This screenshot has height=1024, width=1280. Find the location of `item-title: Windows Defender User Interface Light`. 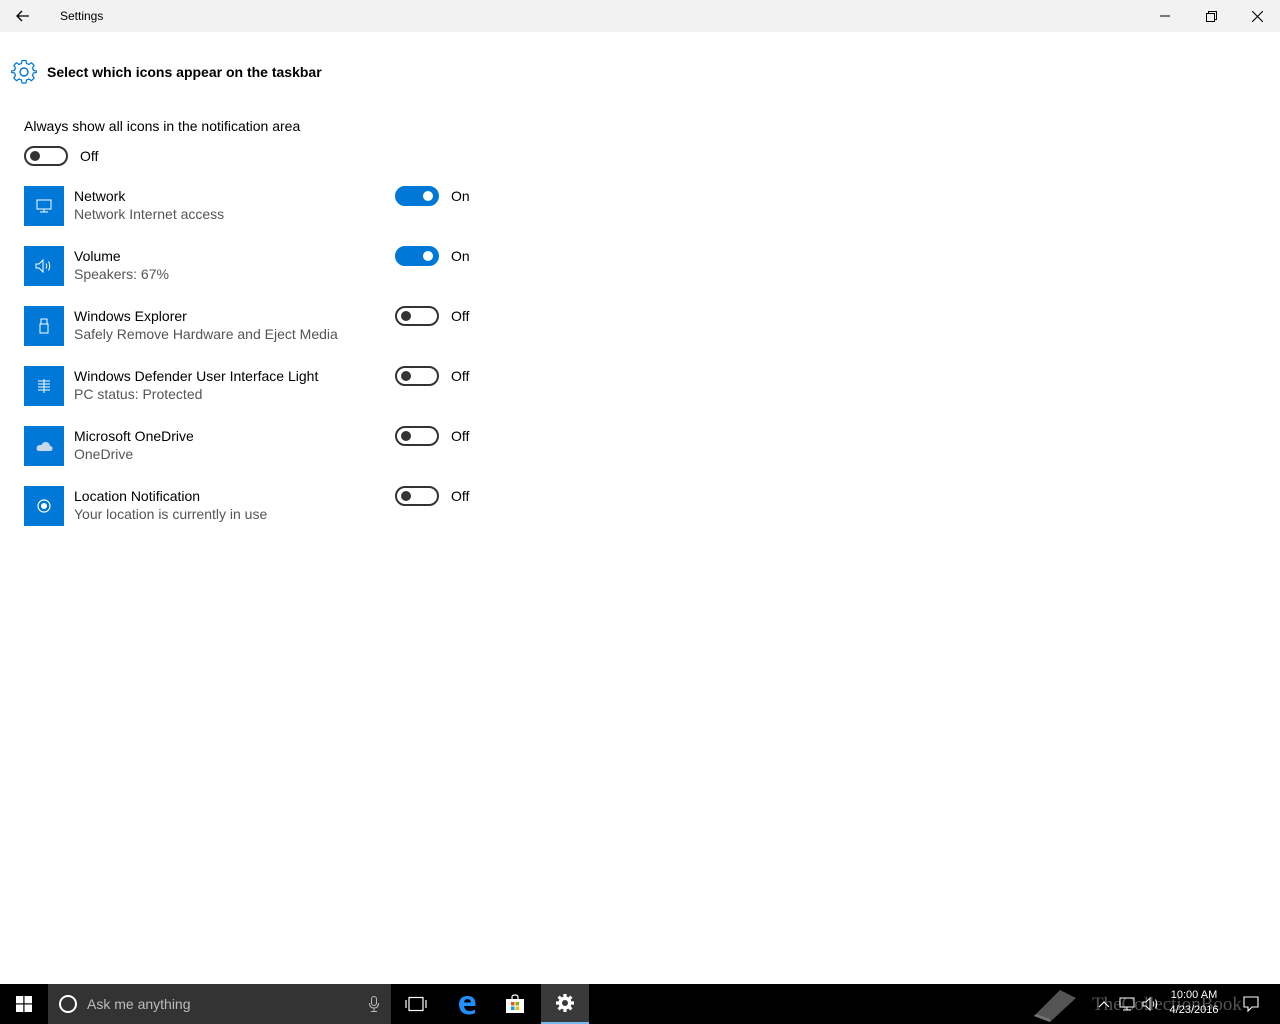

item-title: Windows Defender User Interface Light is located at coordinates (196, 376).